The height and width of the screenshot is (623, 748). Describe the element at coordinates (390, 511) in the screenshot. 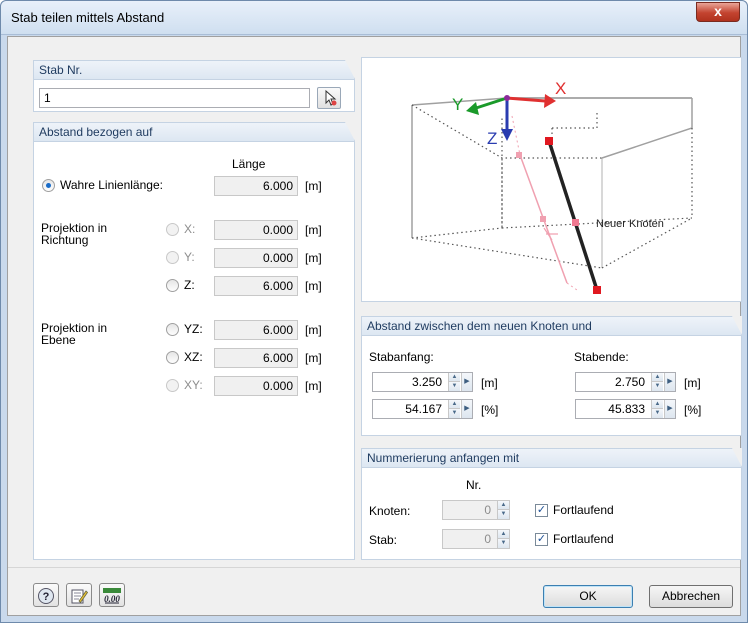

I see `knoten-label: Knoten:` at that location.